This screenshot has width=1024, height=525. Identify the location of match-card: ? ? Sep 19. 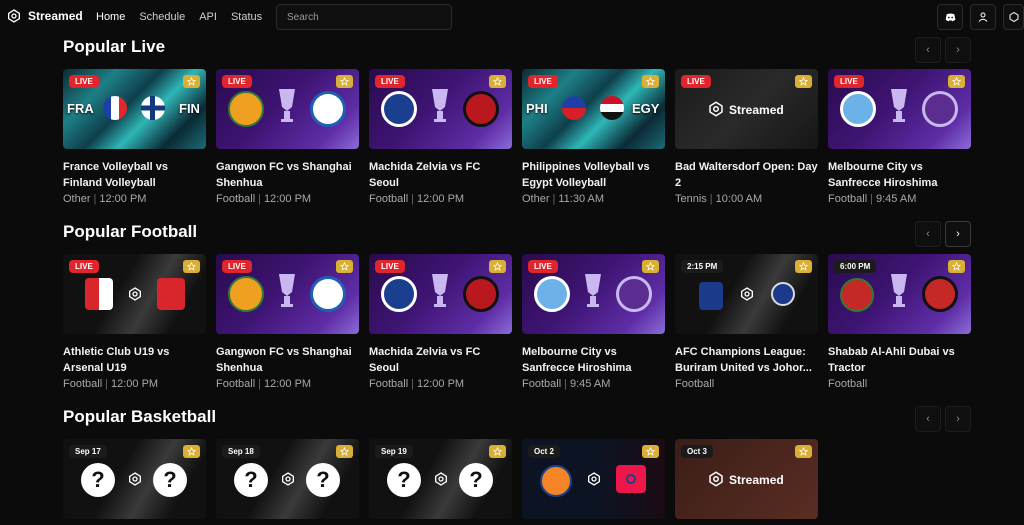
(440, 479).